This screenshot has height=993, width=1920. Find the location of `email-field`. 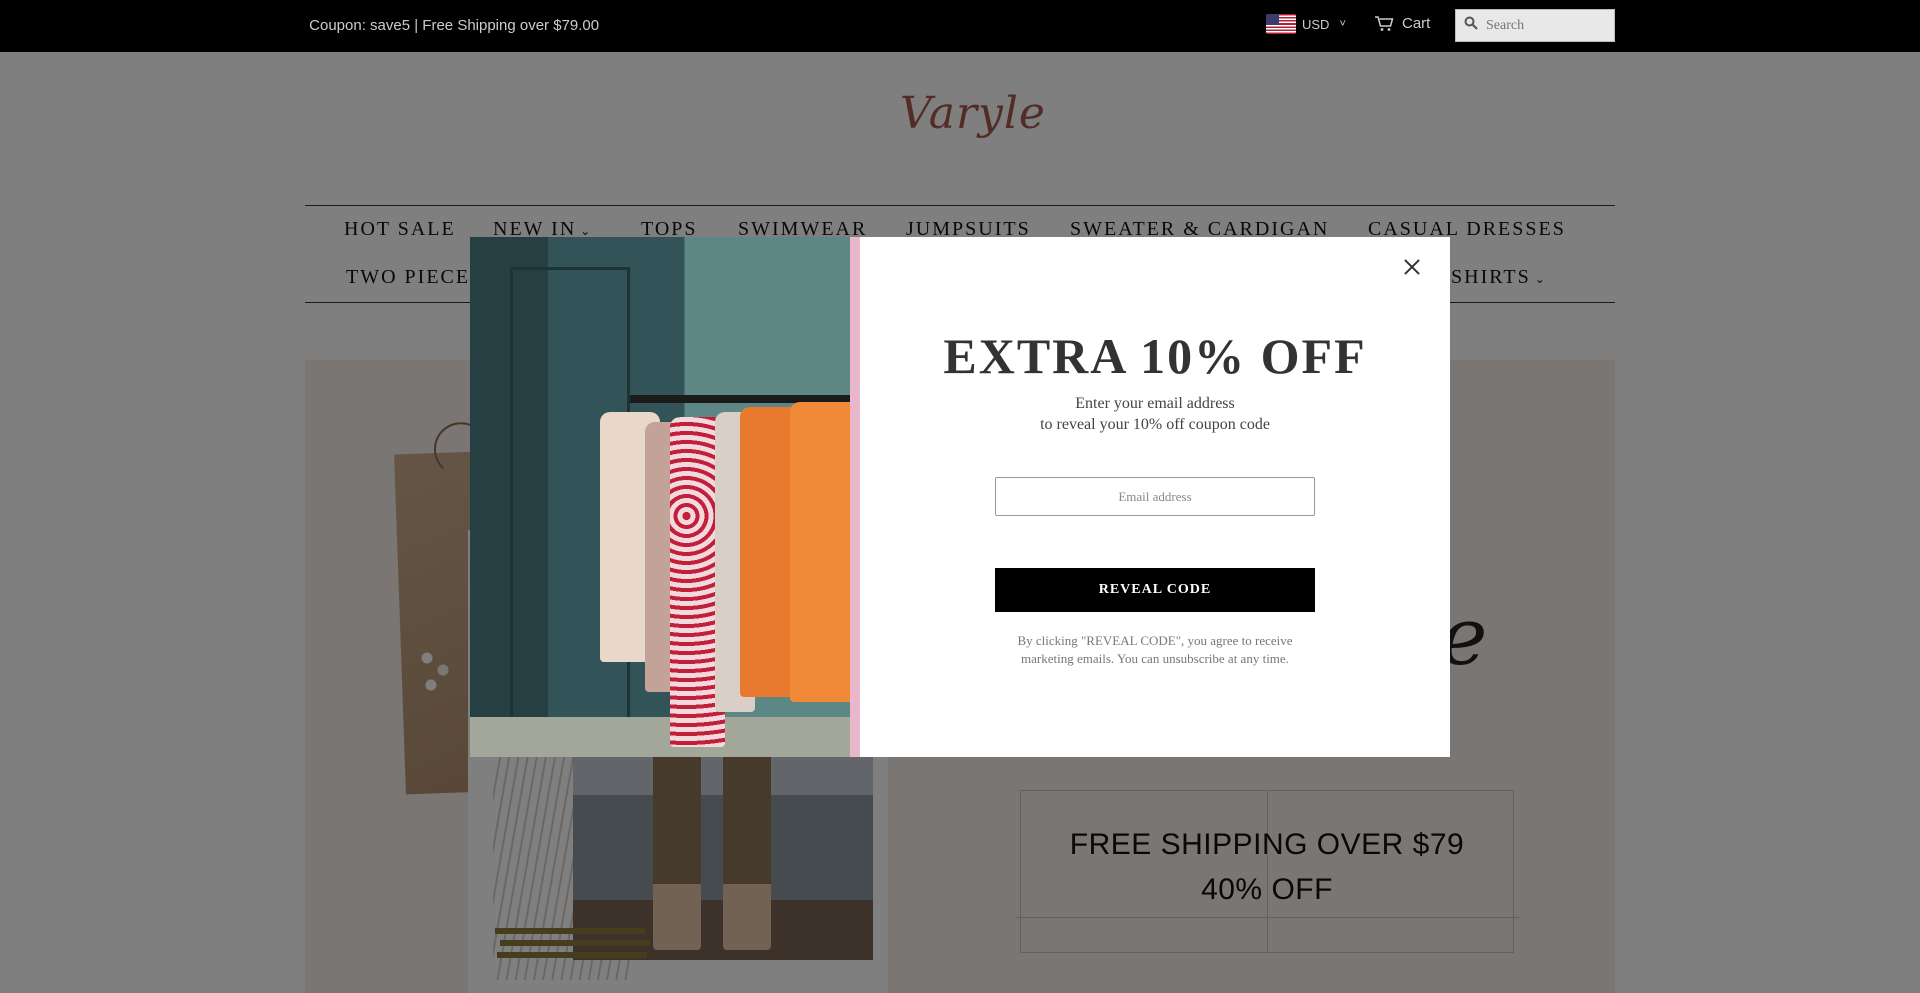

email-field is located at coordinates (1155, 496).